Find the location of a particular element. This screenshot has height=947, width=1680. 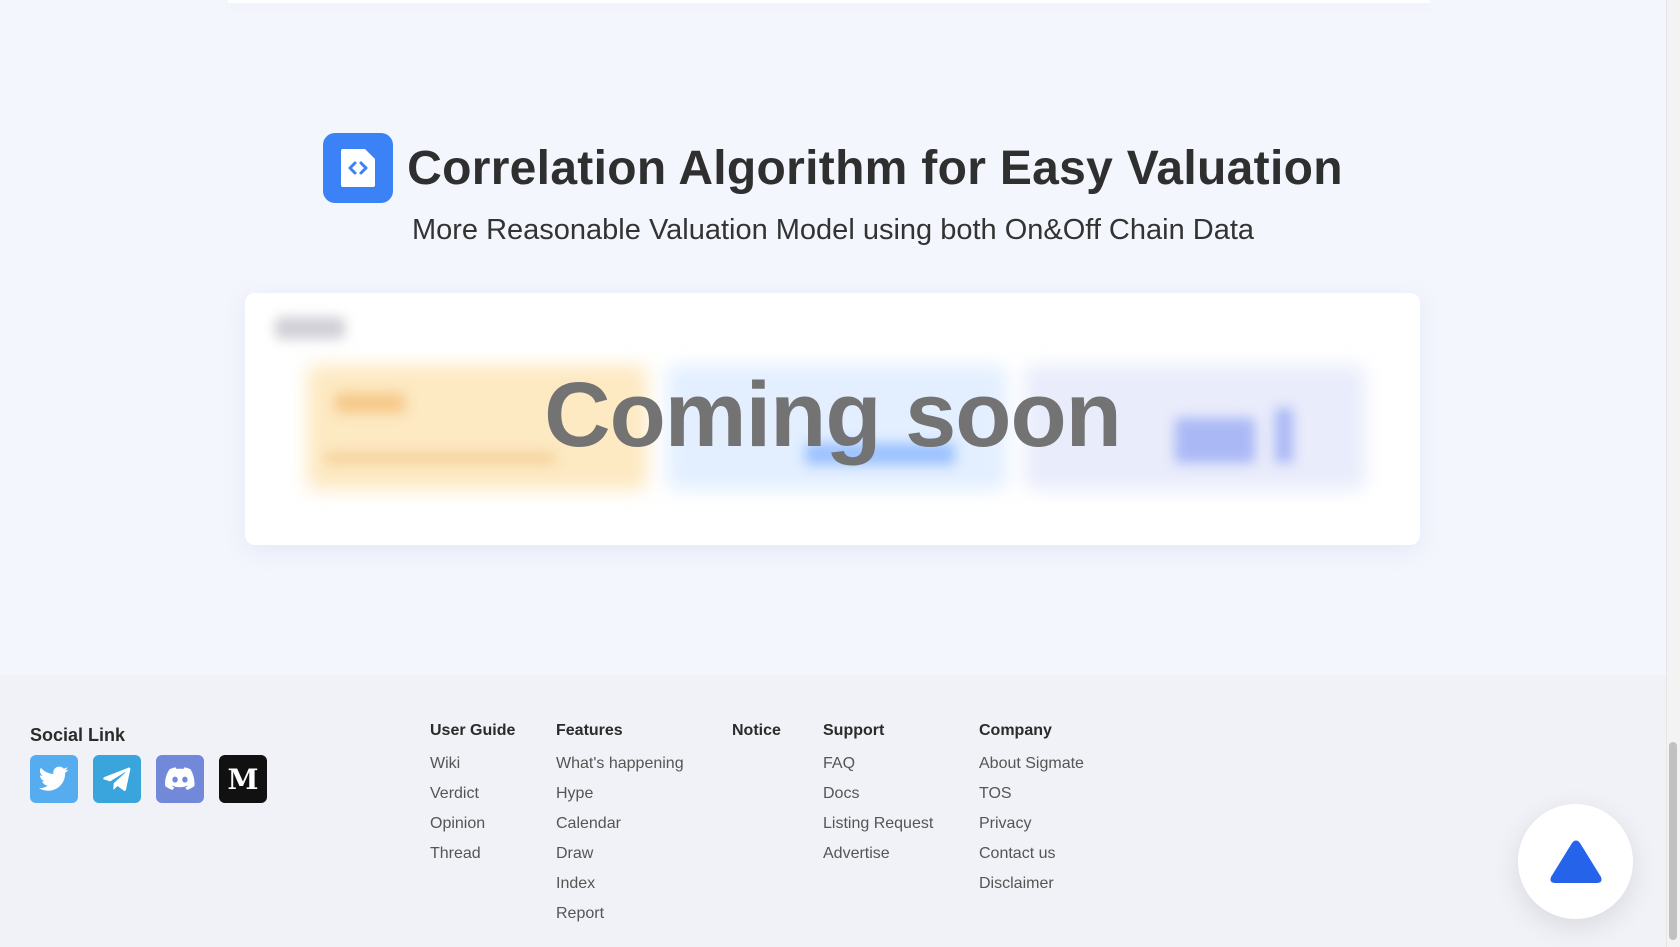

footer-link-advertise: Advertise is located at coordinates (878, 854).